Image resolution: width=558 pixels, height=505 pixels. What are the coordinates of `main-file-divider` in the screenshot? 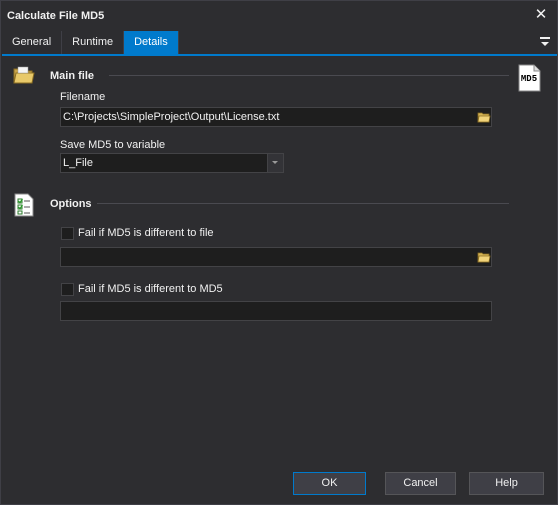 It's located at (309, 75).